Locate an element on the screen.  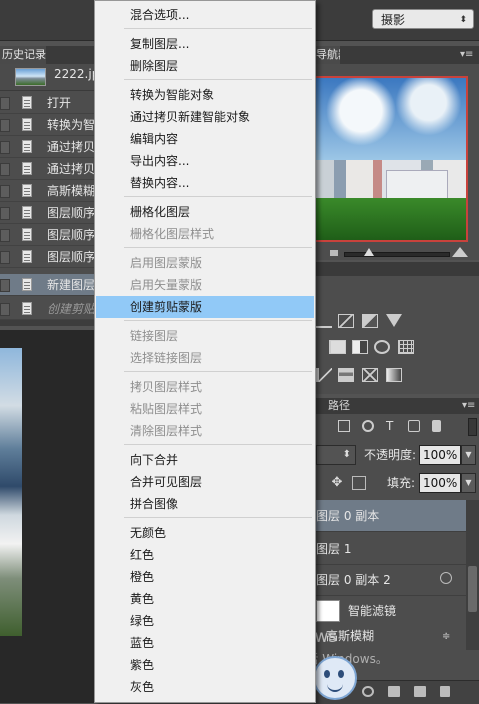
navigator-preview is located at coordinates (391, 159).